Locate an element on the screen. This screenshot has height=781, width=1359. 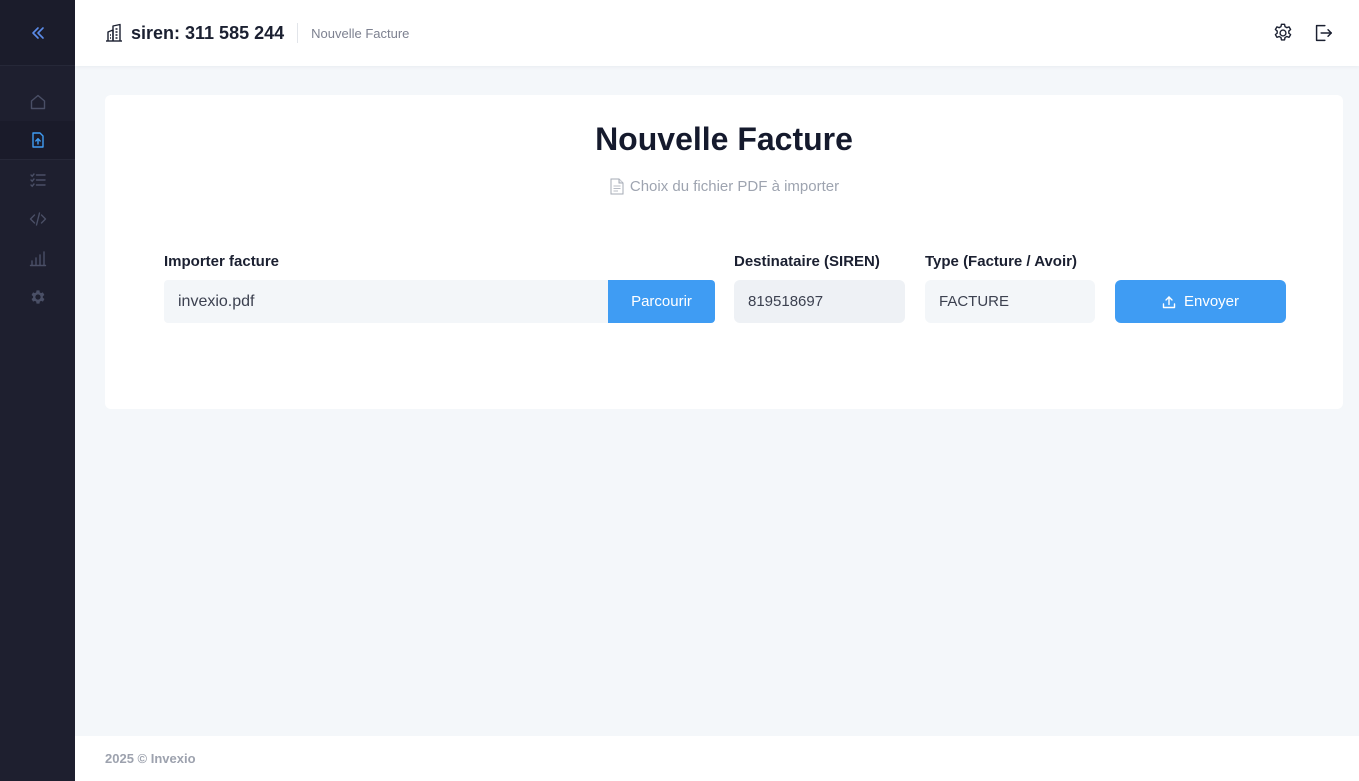
list-check-icon is located at coordinates (37, 179).